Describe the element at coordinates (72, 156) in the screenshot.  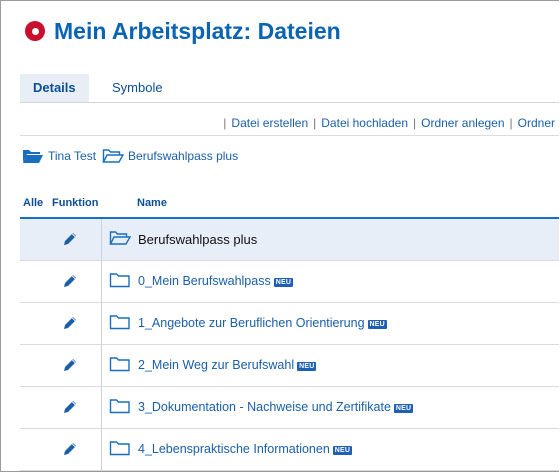
I see `breadcrumb-label: Tina Test` at that location.